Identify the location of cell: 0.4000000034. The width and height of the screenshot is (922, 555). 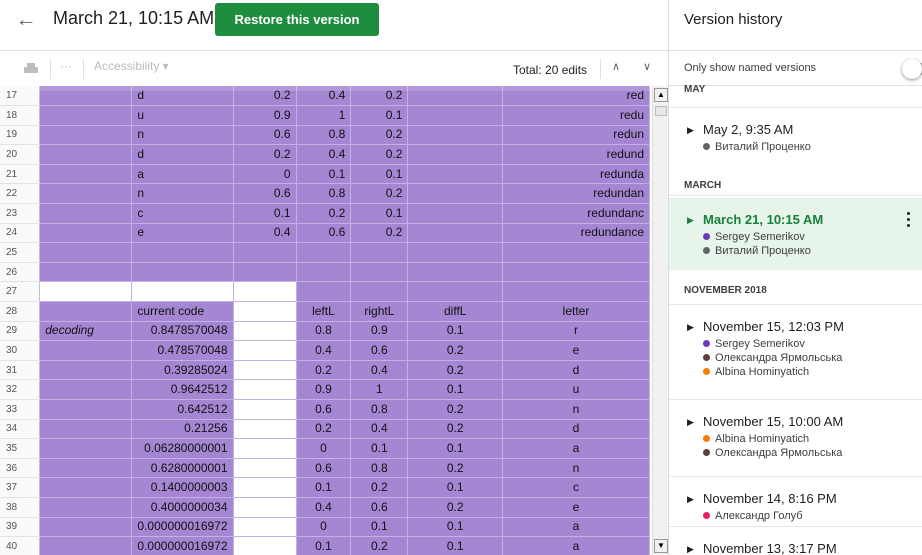
(182, 507).